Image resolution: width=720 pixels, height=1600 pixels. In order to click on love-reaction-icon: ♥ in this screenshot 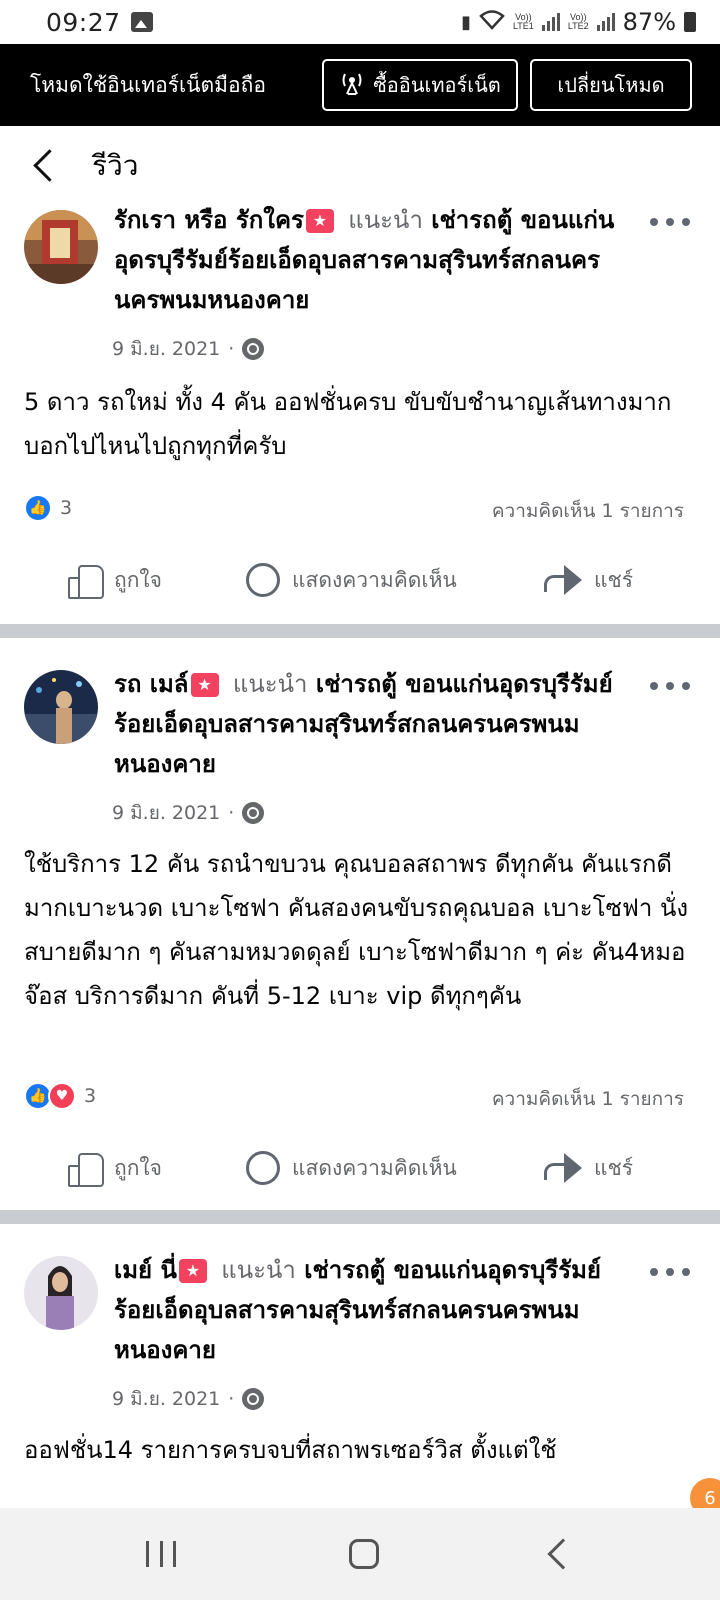, I will do `click(62, 1096)`.